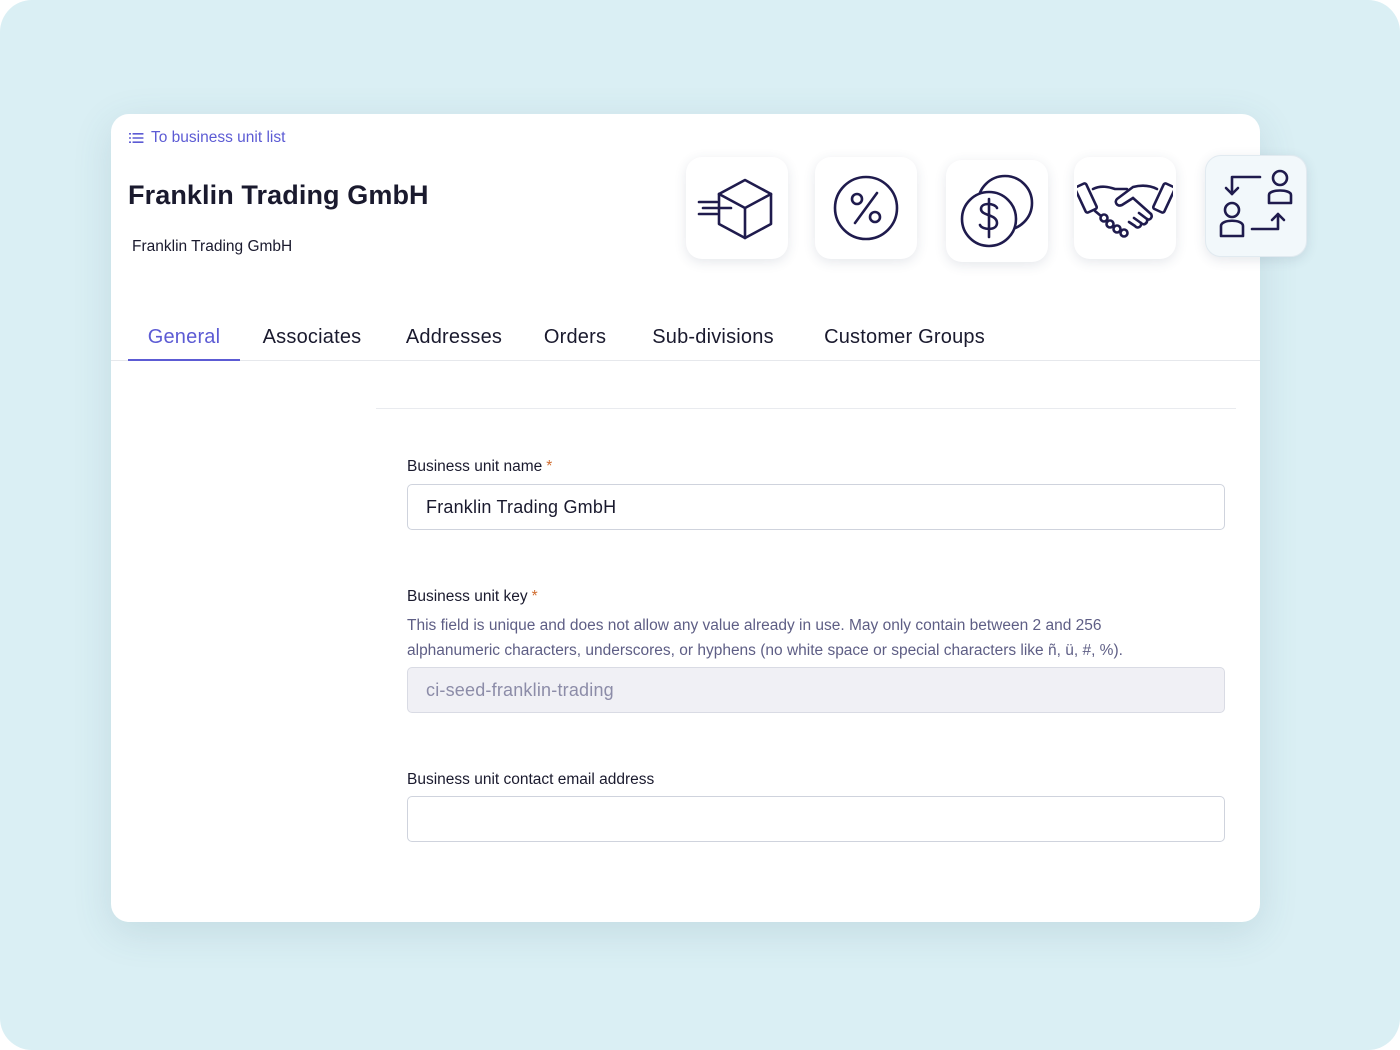  I want to click on handshake-tile, so click(1125, 208).